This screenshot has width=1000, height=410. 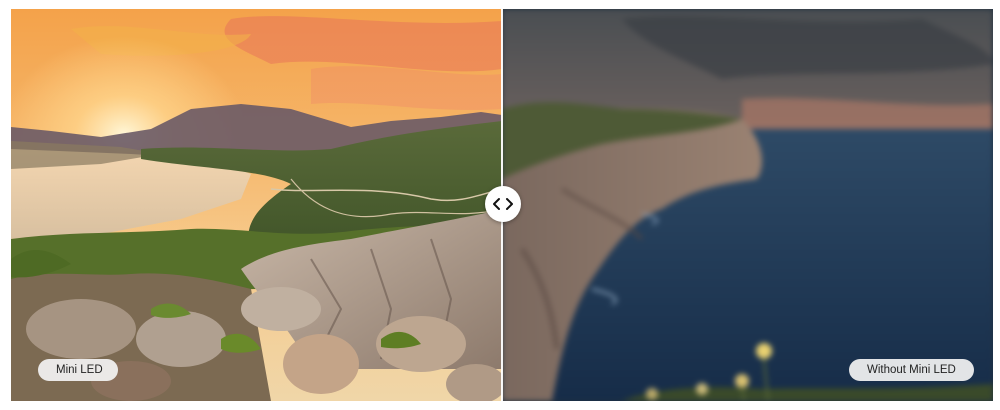 I want to click on mini-led-label: Mini LED, so click(x=78, y=370).